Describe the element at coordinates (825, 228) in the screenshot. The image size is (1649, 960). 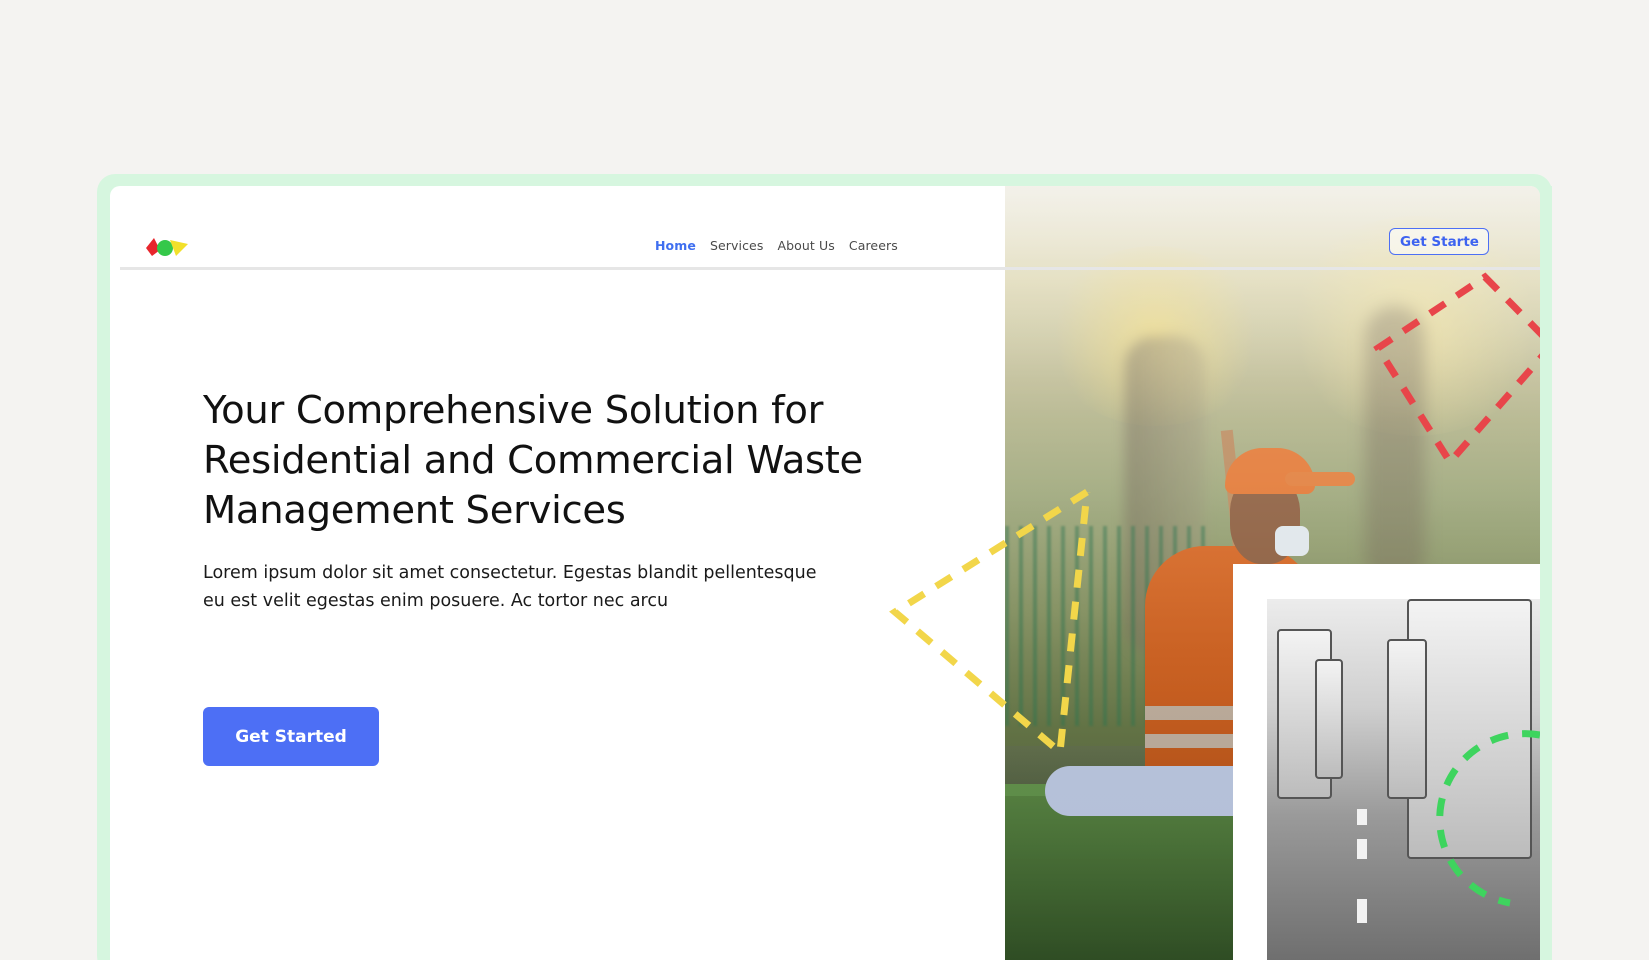
I see `site-header: Home Services About Us Careers` at that location.